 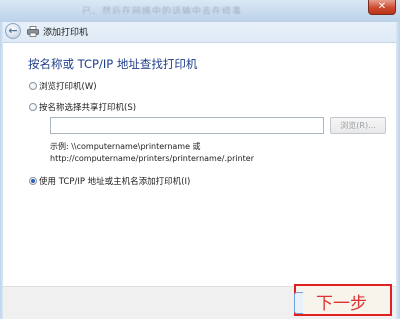 I want to click on next-button: 下一步, so click(x=343, y=300).